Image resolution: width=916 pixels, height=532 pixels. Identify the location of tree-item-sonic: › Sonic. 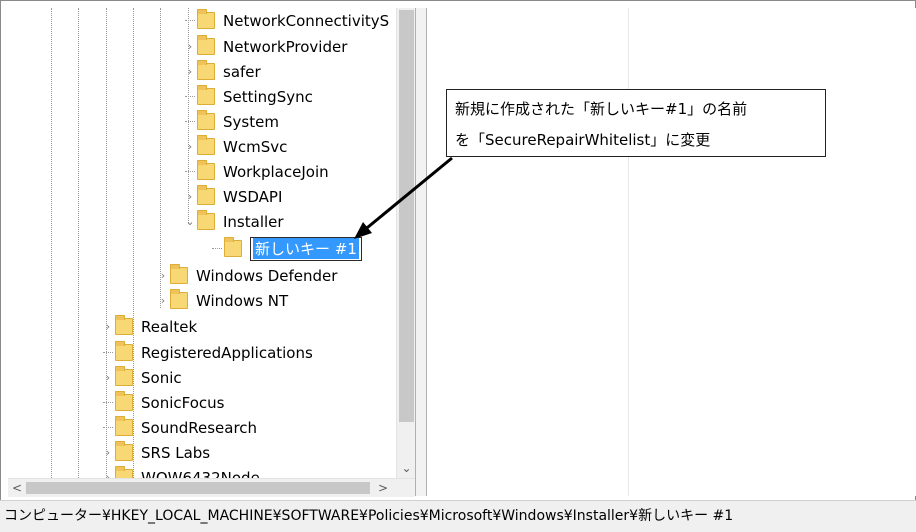
(142, 377).